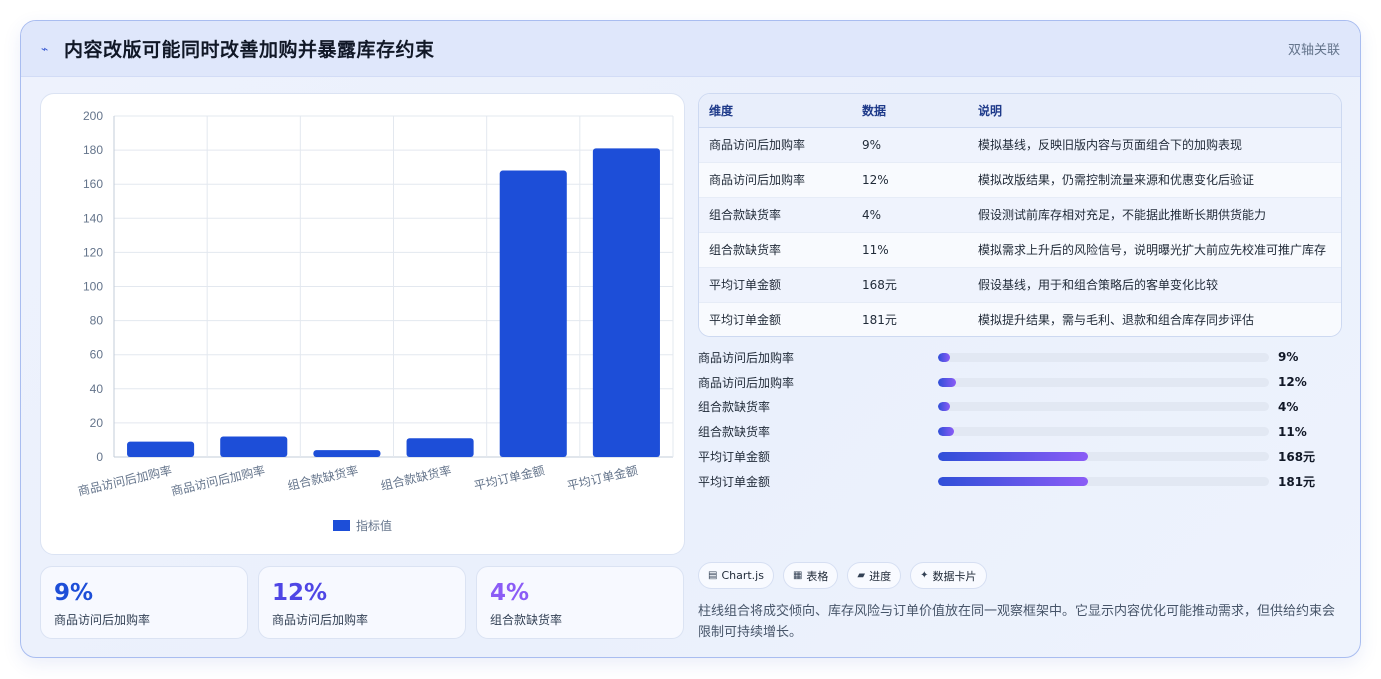 The width and height of the screenshot is (1381, 679). I want to click on card-title: 内容改版可能同时改善加购并暴露库存约束, so click(249, 50).